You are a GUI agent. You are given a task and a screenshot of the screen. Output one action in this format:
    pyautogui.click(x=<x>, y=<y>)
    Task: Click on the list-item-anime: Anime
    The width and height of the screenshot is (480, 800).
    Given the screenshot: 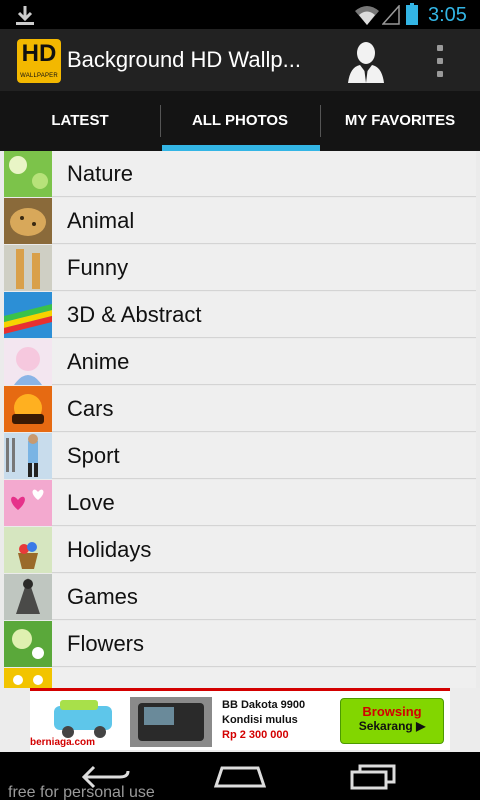 What is the action you would take?
    pyautogui.click(x=240, y=362)
    